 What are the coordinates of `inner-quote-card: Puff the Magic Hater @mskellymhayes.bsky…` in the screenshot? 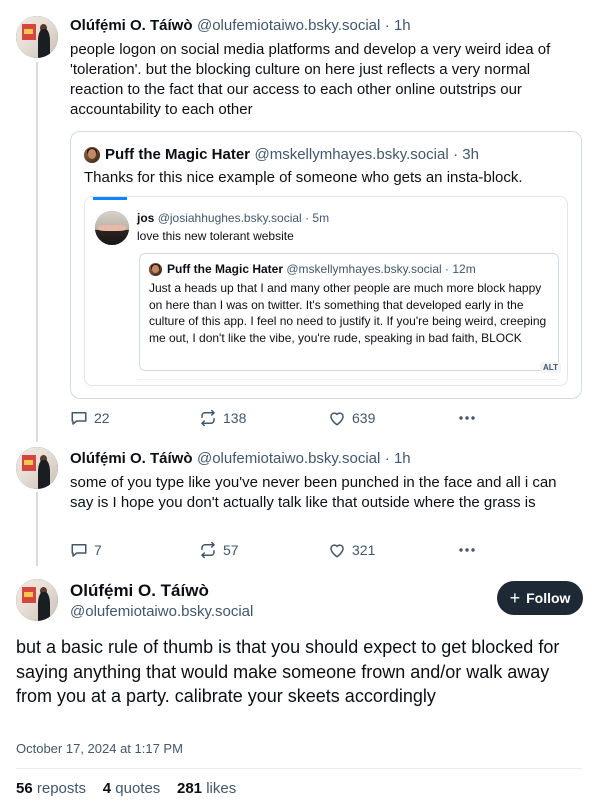 It's located at (349, 312).